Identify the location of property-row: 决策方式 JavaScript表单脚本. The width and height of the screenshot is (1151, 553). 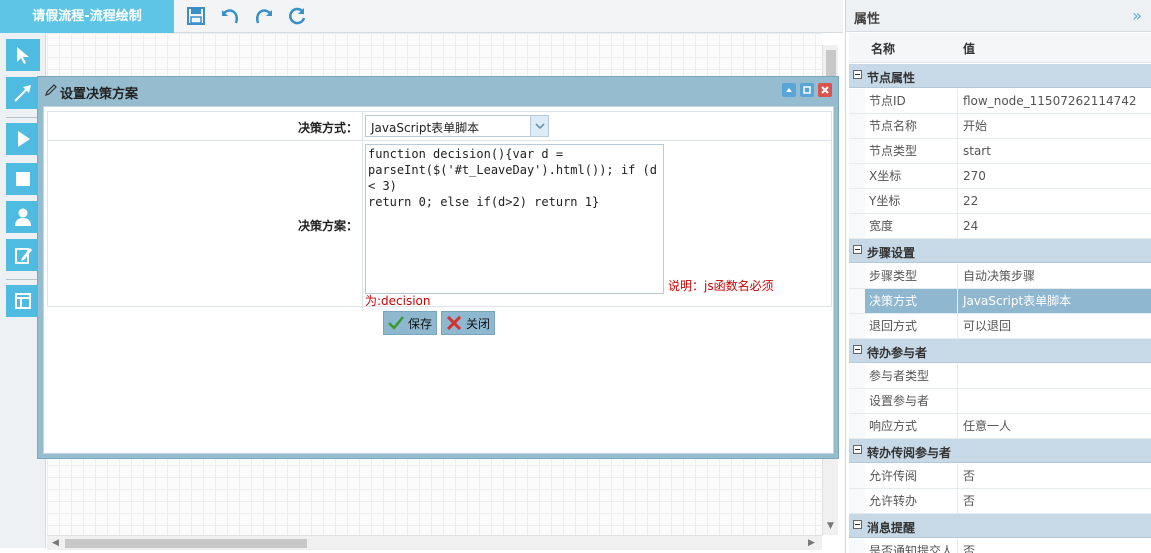
(1000, 301).